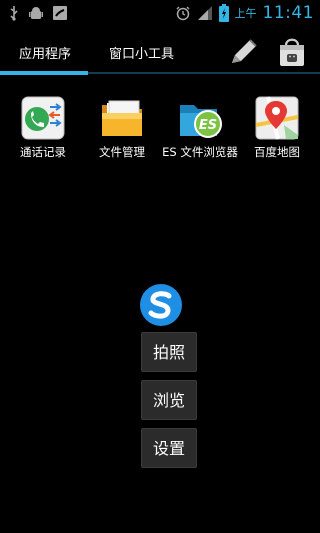 This screenshot has height=533, width=320. I want to click on app-call-log: 通话记录, so click(43, 127).